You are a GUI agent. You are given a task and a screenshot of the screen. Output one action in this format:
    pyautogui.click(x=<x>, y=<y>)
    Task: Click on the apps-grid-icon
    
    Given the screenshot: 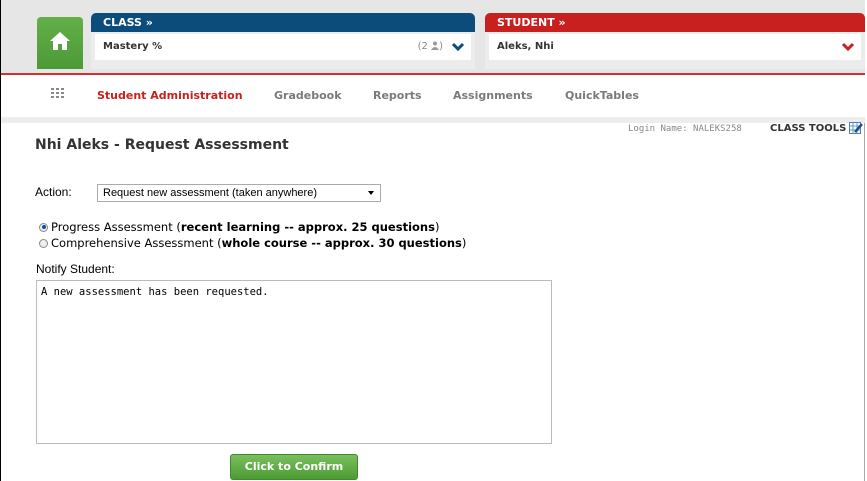 What is the action you would take?
    pyautogui.click(x=58, y=94)
    